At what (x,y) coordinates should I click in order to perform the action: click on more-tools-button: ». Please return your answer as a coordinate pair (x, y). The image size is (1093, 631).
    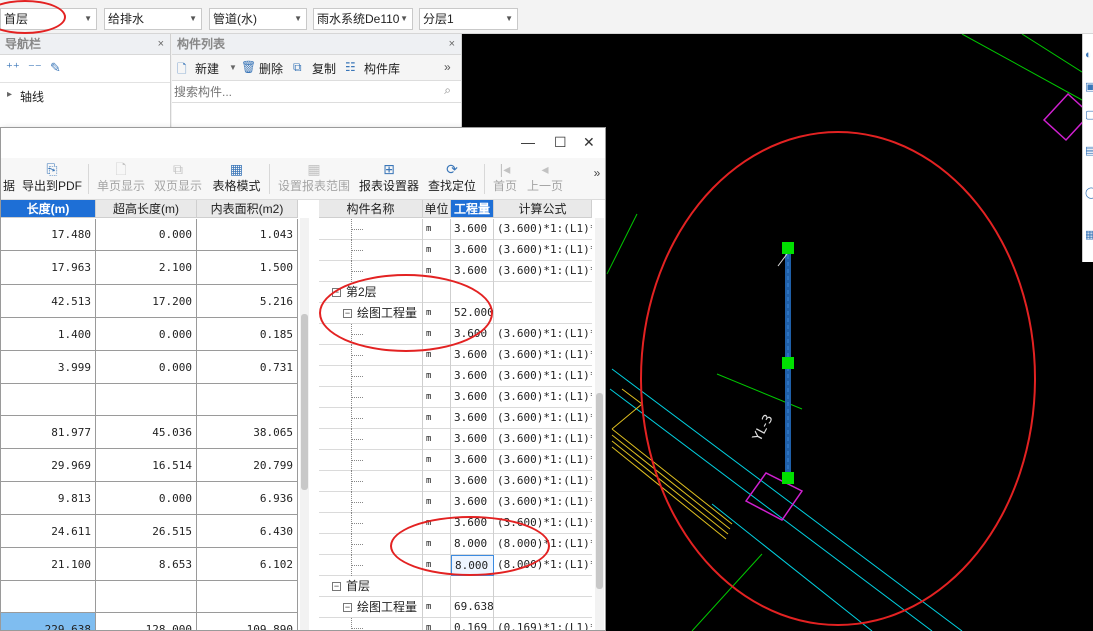
    Looking at the image, I should click on (447, 67).